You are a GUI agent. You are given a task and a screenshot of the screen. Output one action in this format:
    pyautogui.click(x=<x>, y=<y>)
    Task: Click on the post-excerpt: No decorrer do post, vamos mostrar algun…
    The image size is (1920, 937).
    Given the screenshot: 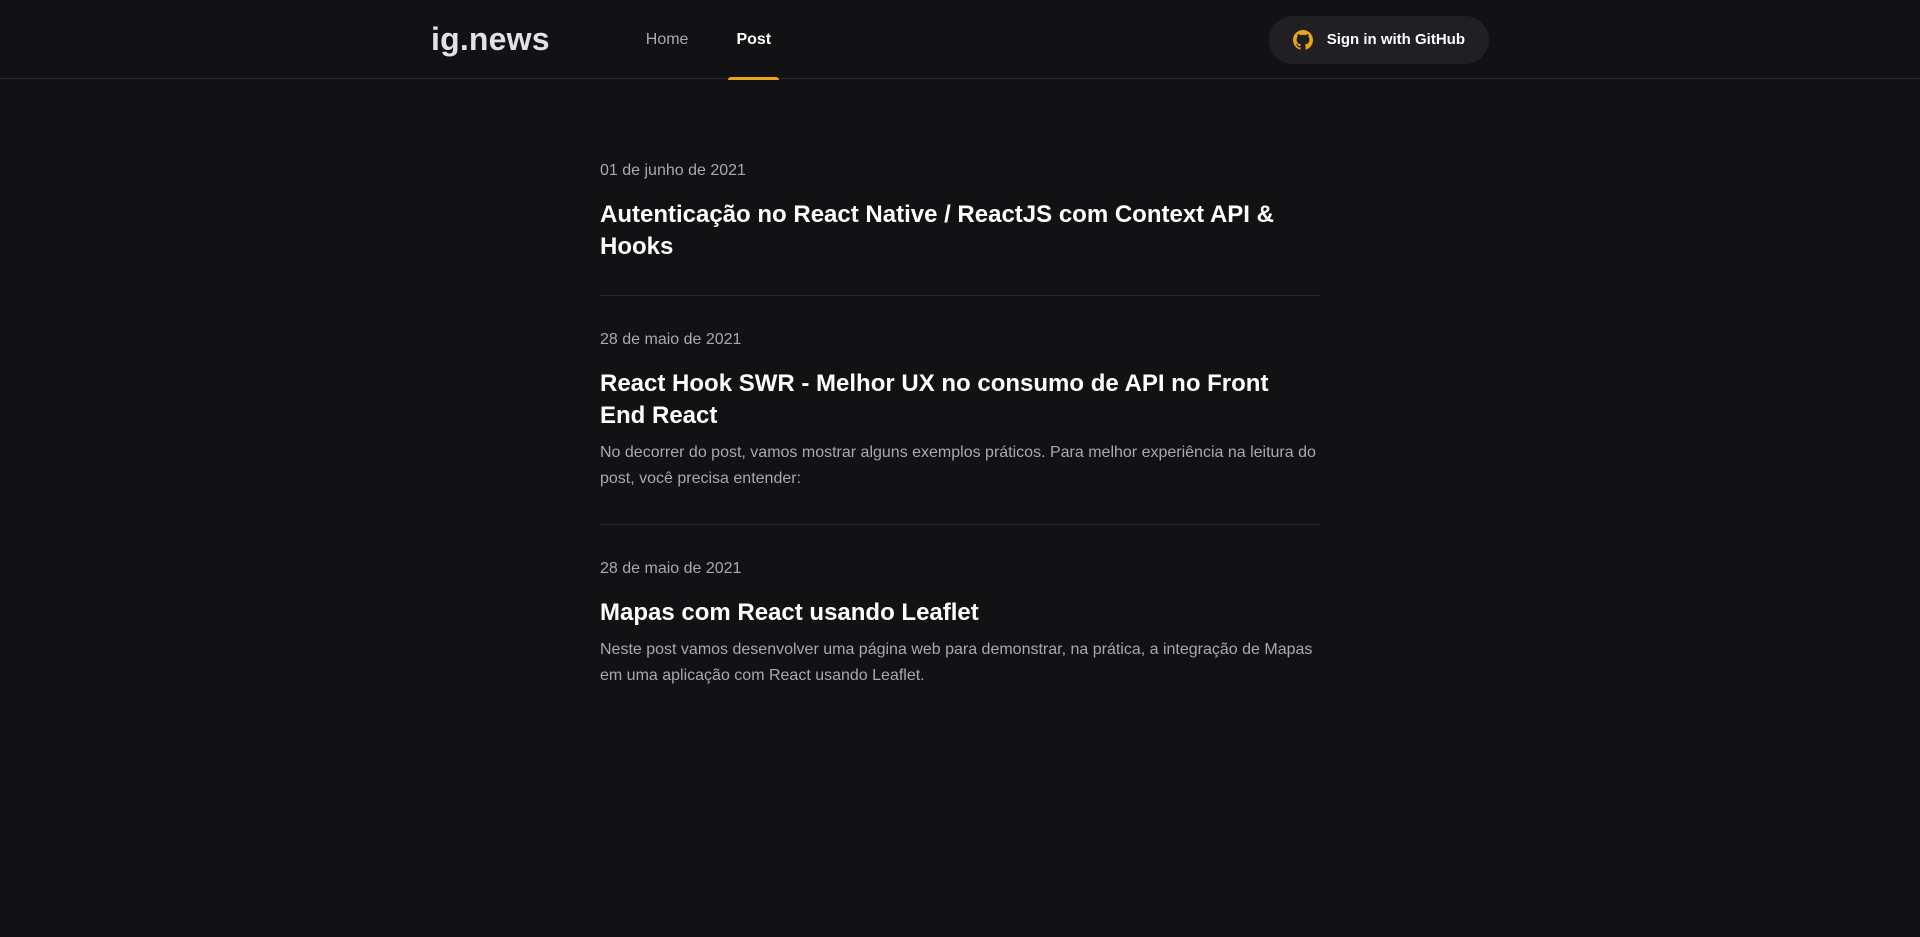 What is the action you would take?
    pyautogui.click(x=958, y=465)
    